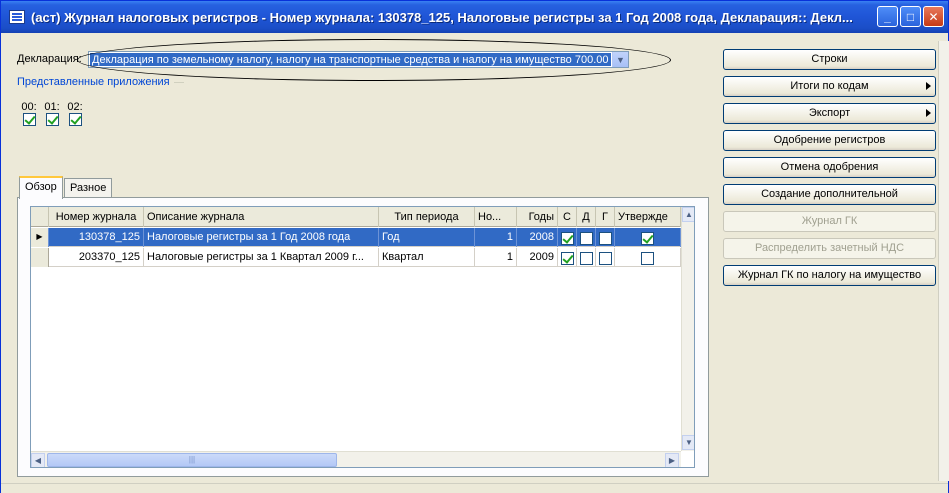 This screenshot has width=949, height=493. I want to click on form-bottom-edge, so click(474, 488).